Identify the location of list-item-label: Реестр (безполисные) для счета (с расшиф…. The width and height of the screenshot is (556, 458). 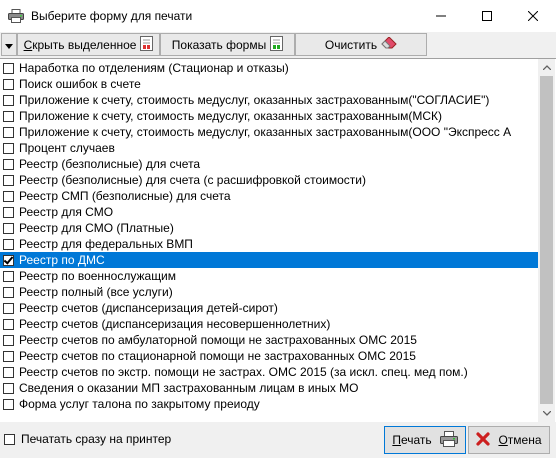
(192, 180).